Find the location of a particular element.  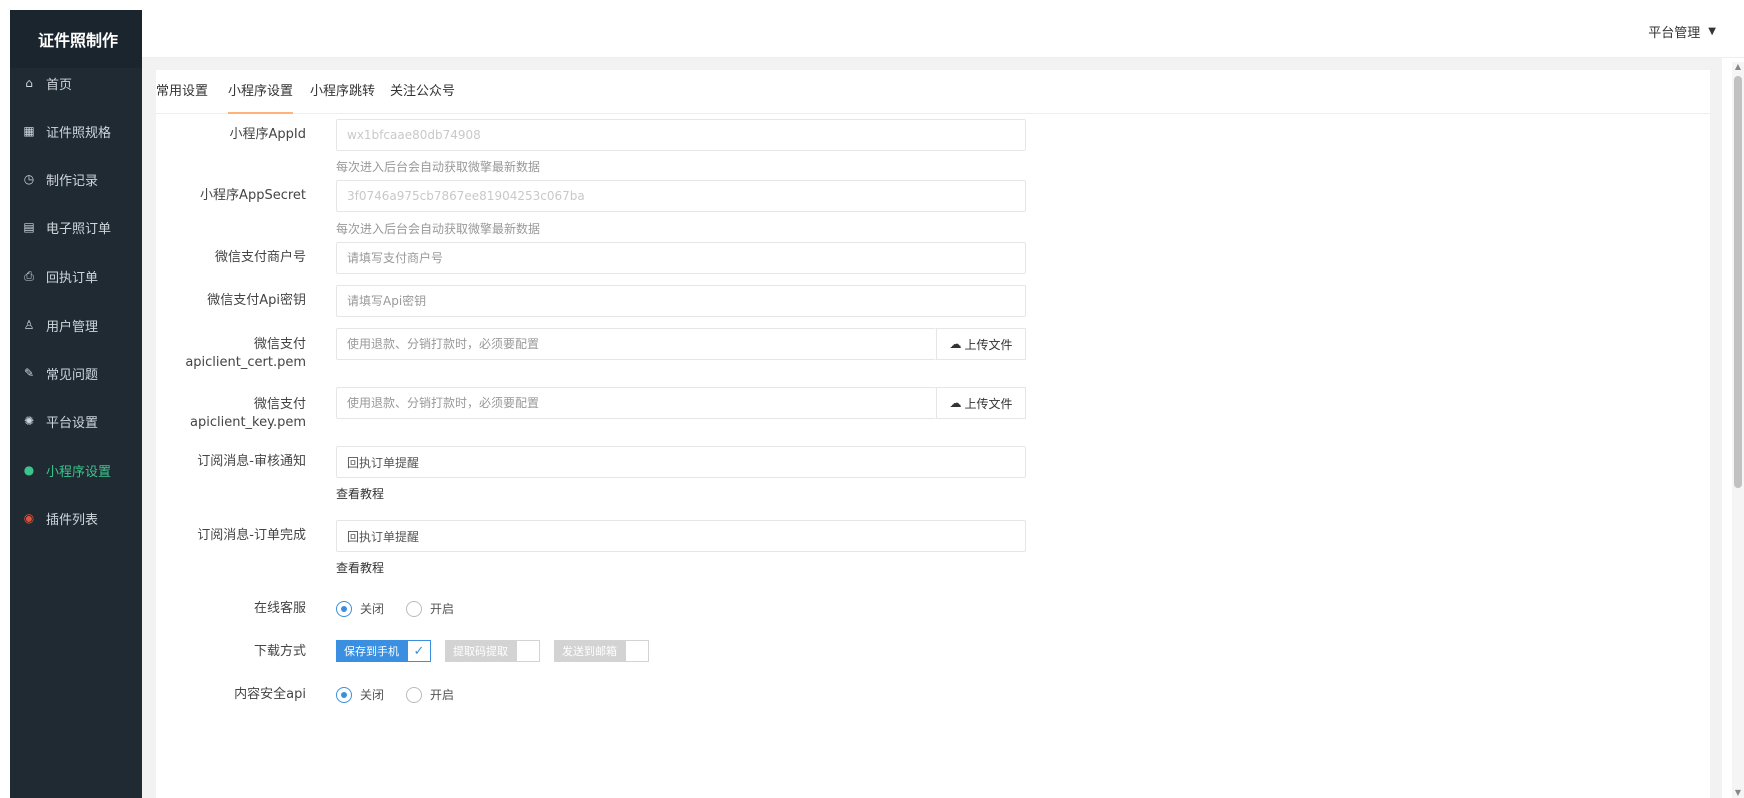

checkbox-label: 发送到邮箱 is located at coordinates (589, 651).